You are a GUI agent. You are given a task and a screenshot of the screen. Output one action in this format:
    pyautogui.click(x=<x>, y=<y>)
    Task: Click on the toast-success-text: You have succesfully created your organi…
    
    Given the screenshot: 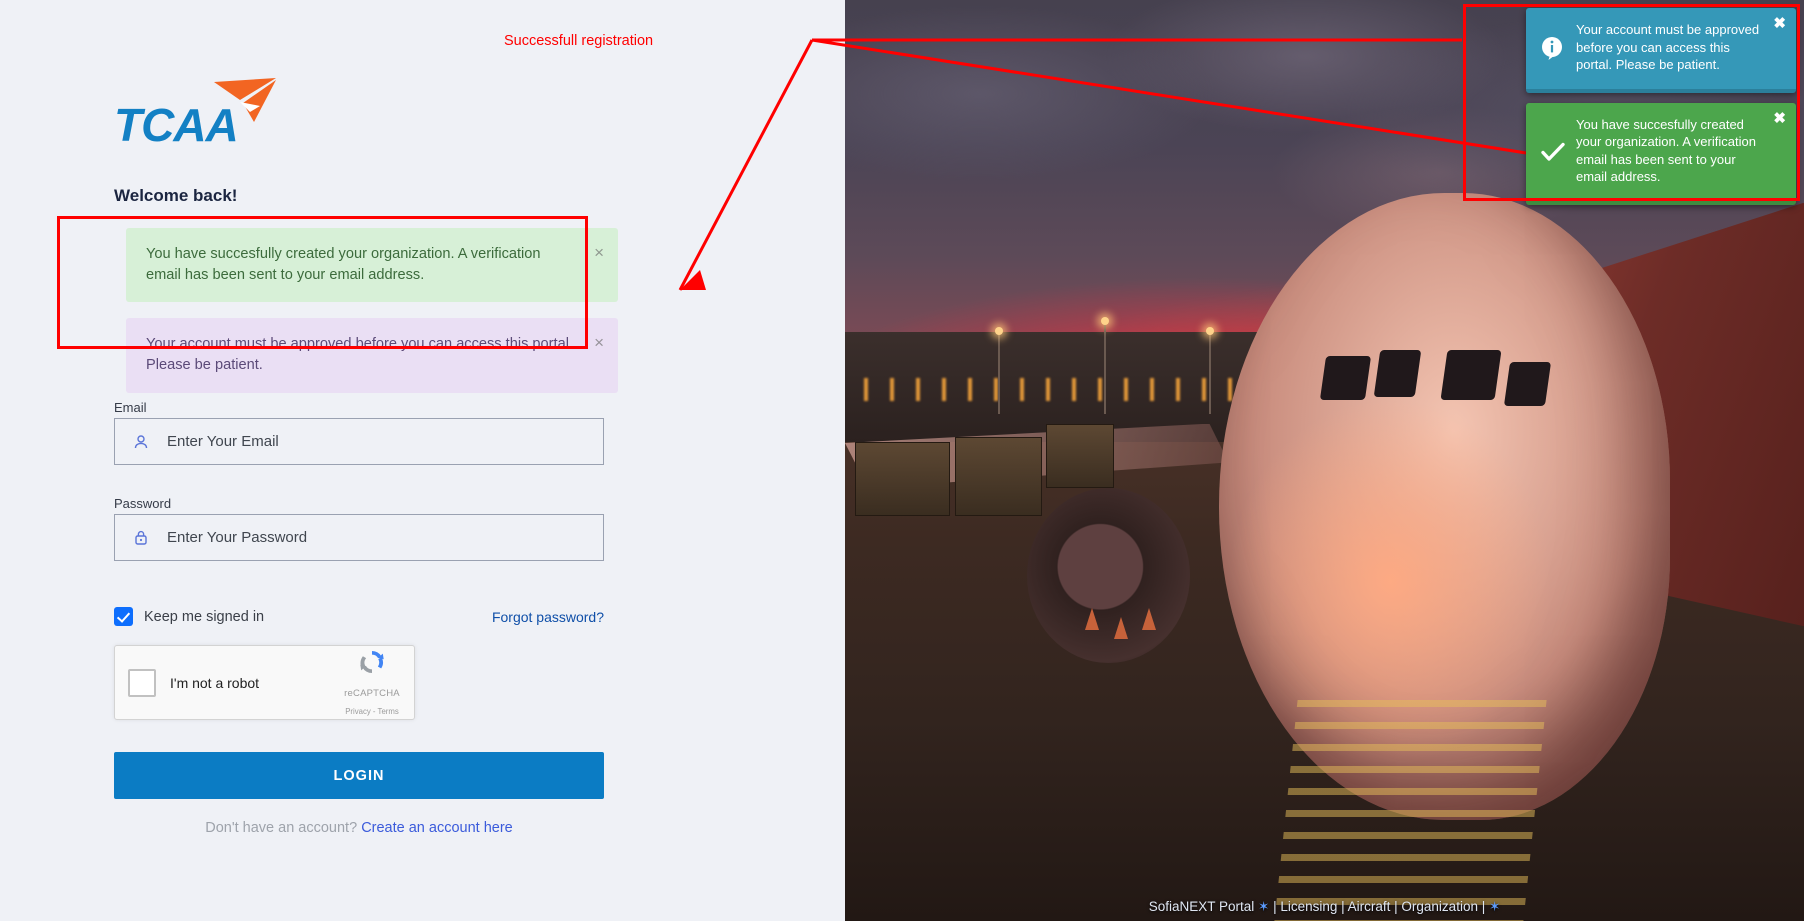 What is the action you would take?
    pyautogui.click(x=1666, y=150)
    